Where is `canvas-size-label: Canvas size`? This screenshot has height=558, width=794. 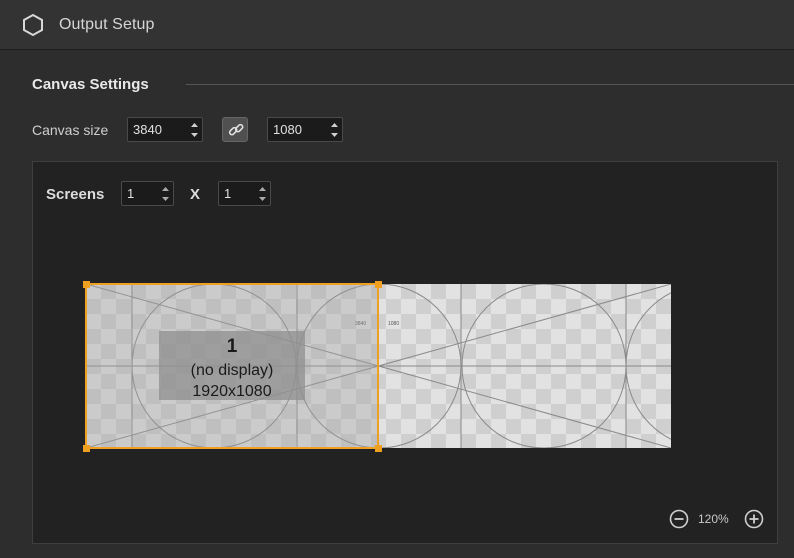
canvas-size-label: Canvas size is located at coordinates (70, 130).